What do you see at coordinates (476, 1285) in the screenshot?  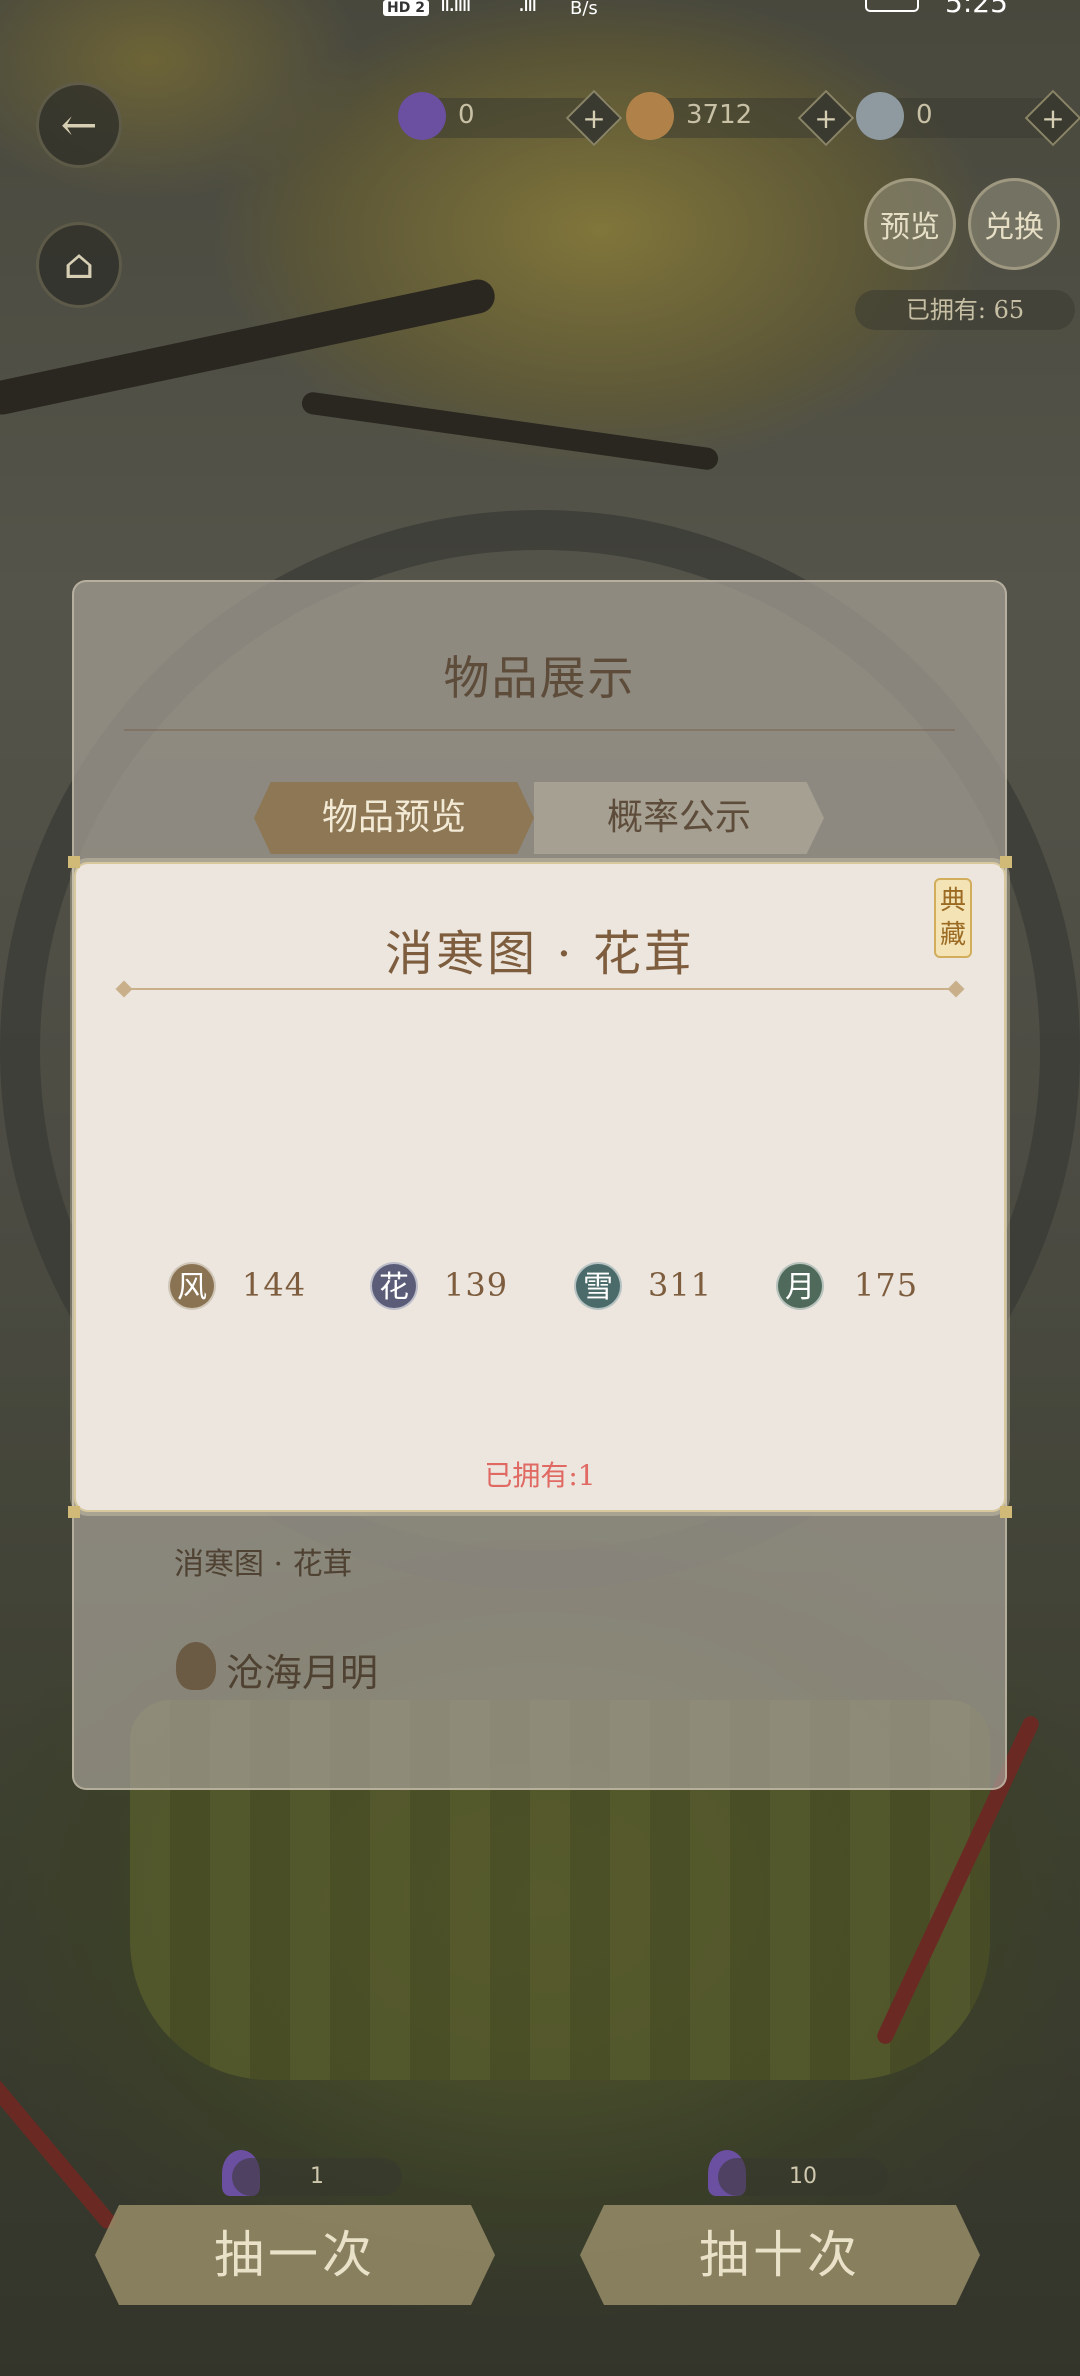 I see `stat-flower-value: 139` at bounding box center [476, 1285].